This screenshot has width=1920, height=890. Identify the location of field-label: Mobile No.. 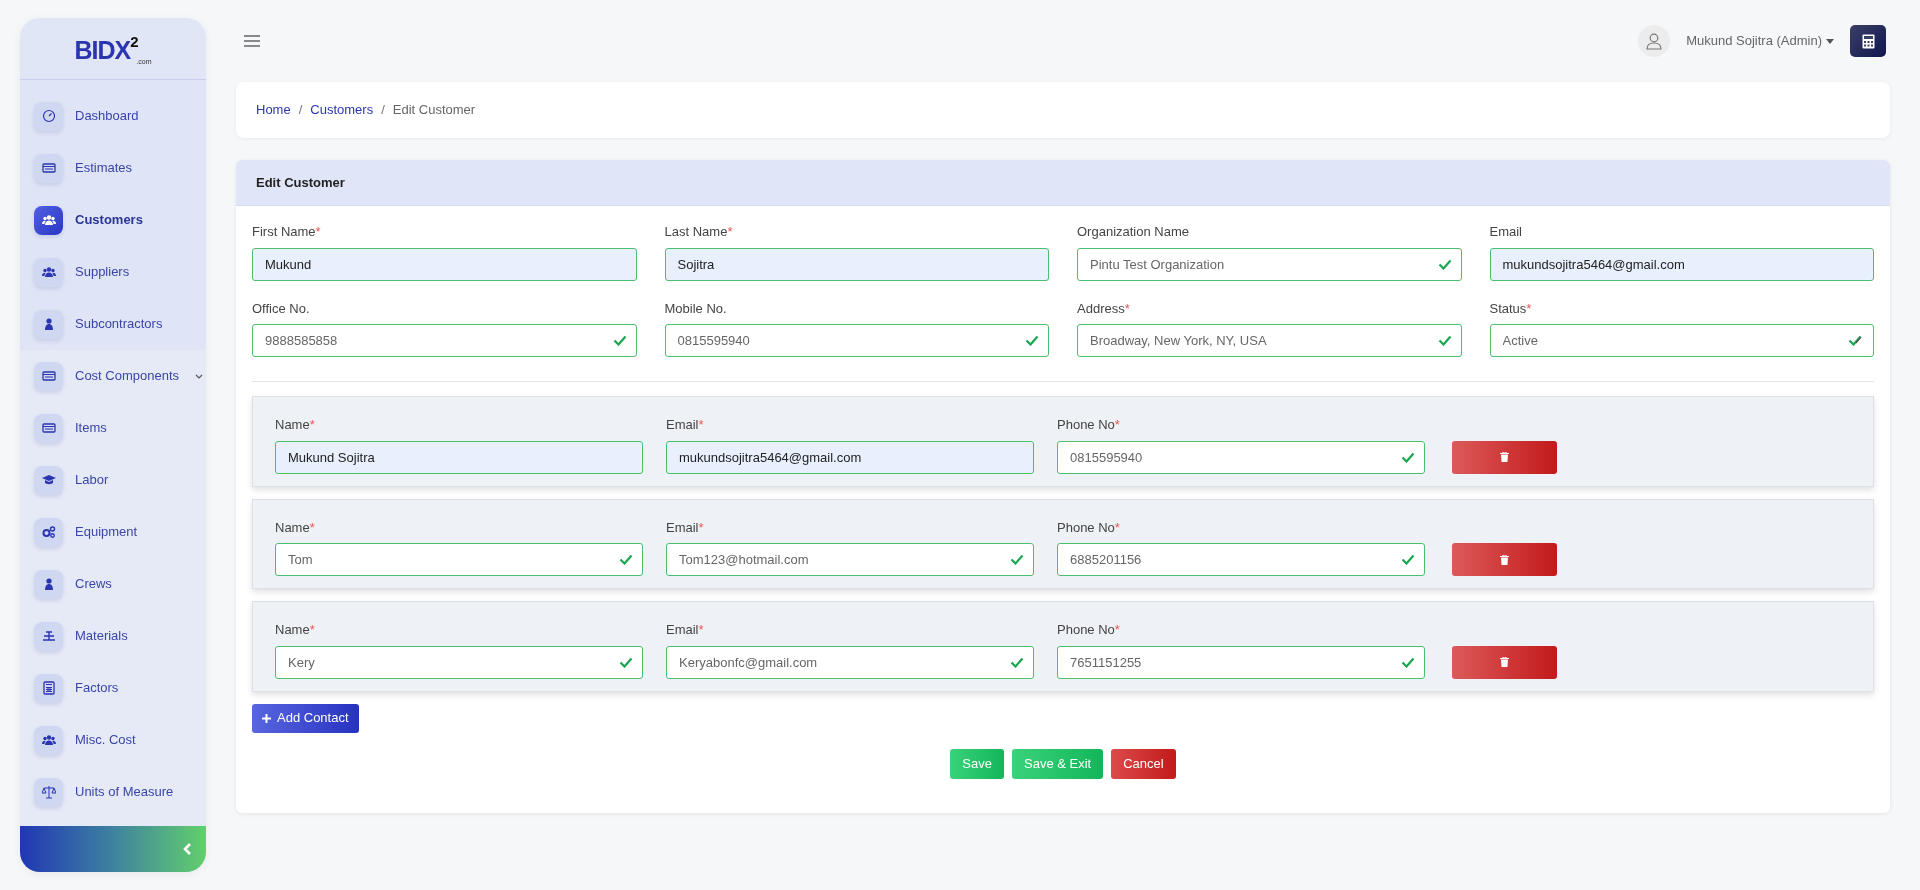
(695, 308).